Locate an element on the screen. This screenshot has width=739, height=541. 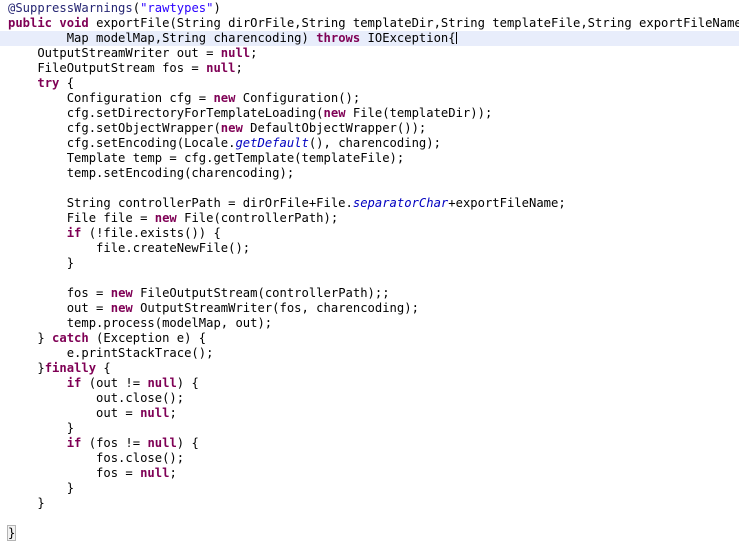
code-token-plain: ) is located at coordinates (217, 8).